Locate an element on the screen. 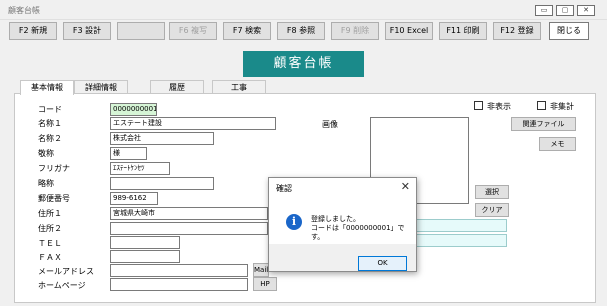 This screenshot has height=306, width=607. address1-label: 住所１ is located at coordinates (50, 213).